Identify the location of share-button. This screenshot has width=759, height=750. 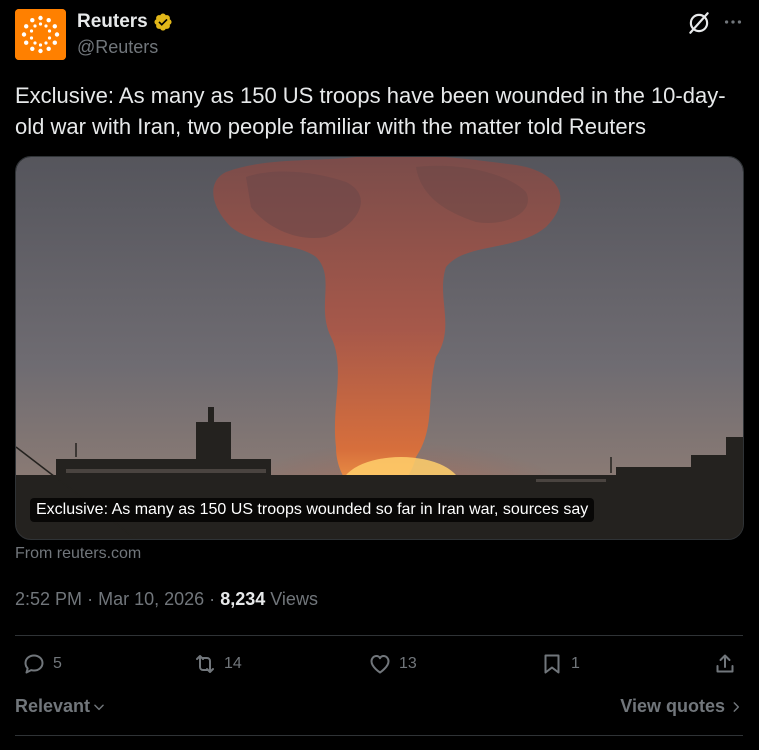
(725, 664).